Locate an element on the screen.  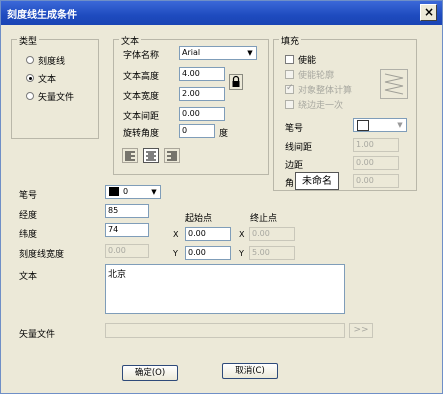
rotation-label: 旋转角度 is located at coordinates (141, 134).